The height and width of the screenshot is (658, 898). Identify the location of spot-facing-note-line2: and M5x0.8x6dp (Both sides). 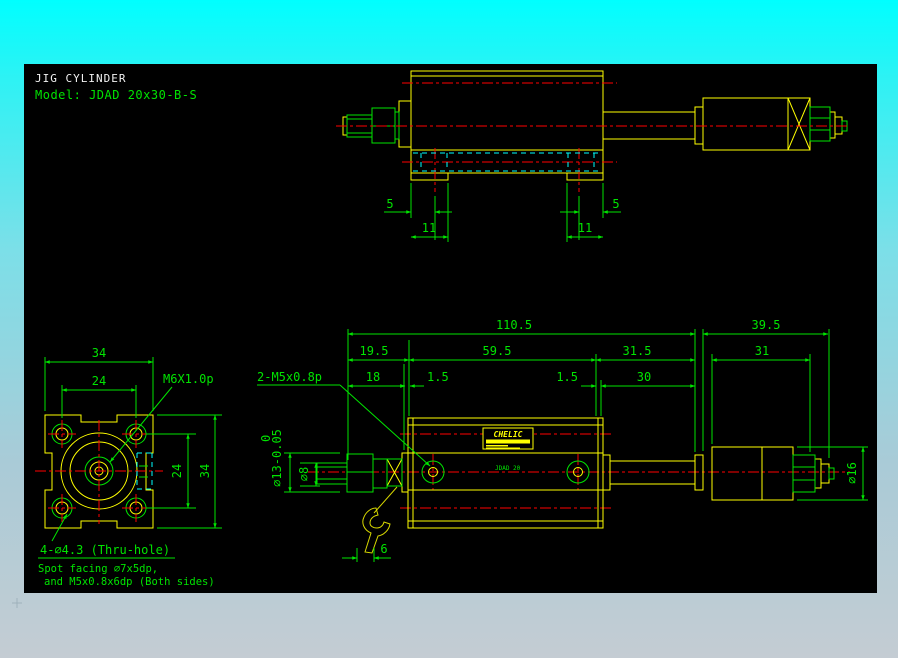
(129, 582).